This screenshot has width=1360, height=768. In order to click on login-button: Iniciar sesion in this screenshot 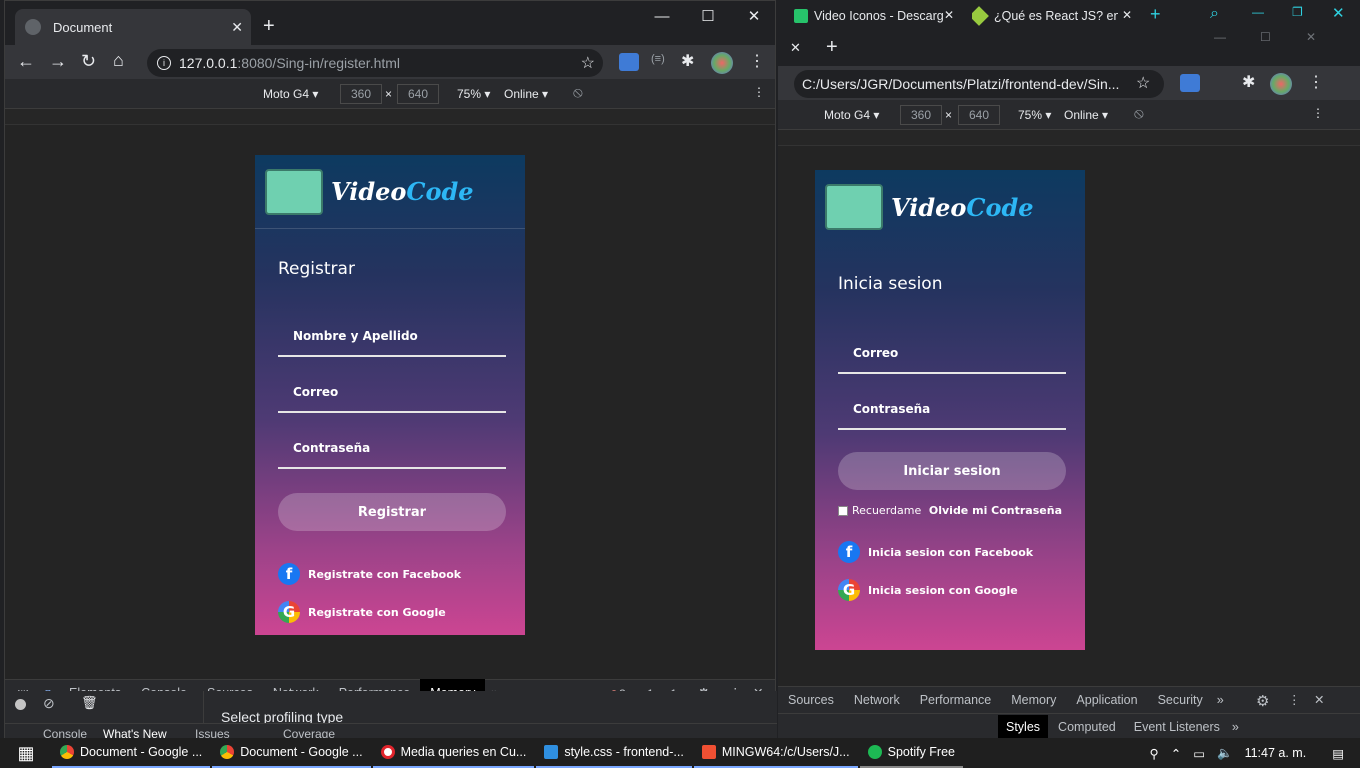, I will do `click(952, 471)`.